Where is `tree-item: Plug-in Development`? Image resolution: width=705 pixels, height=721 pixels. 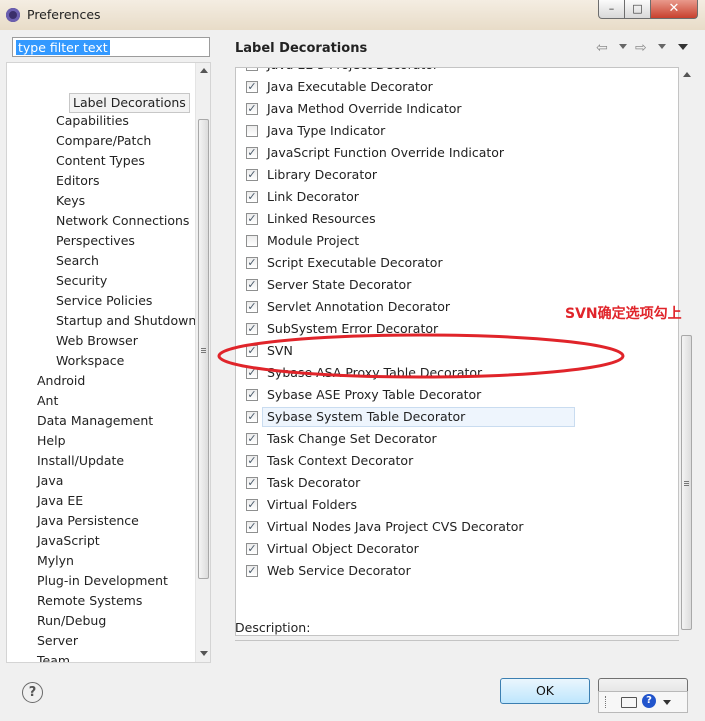 tree-item: Plug-in Development is located at coordinates (102, 581).